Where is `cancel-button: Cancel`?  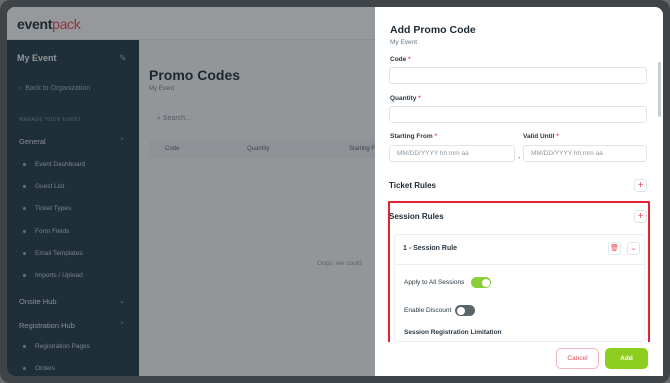 cancel-button: Cancel is located at coordinates (577, 358).